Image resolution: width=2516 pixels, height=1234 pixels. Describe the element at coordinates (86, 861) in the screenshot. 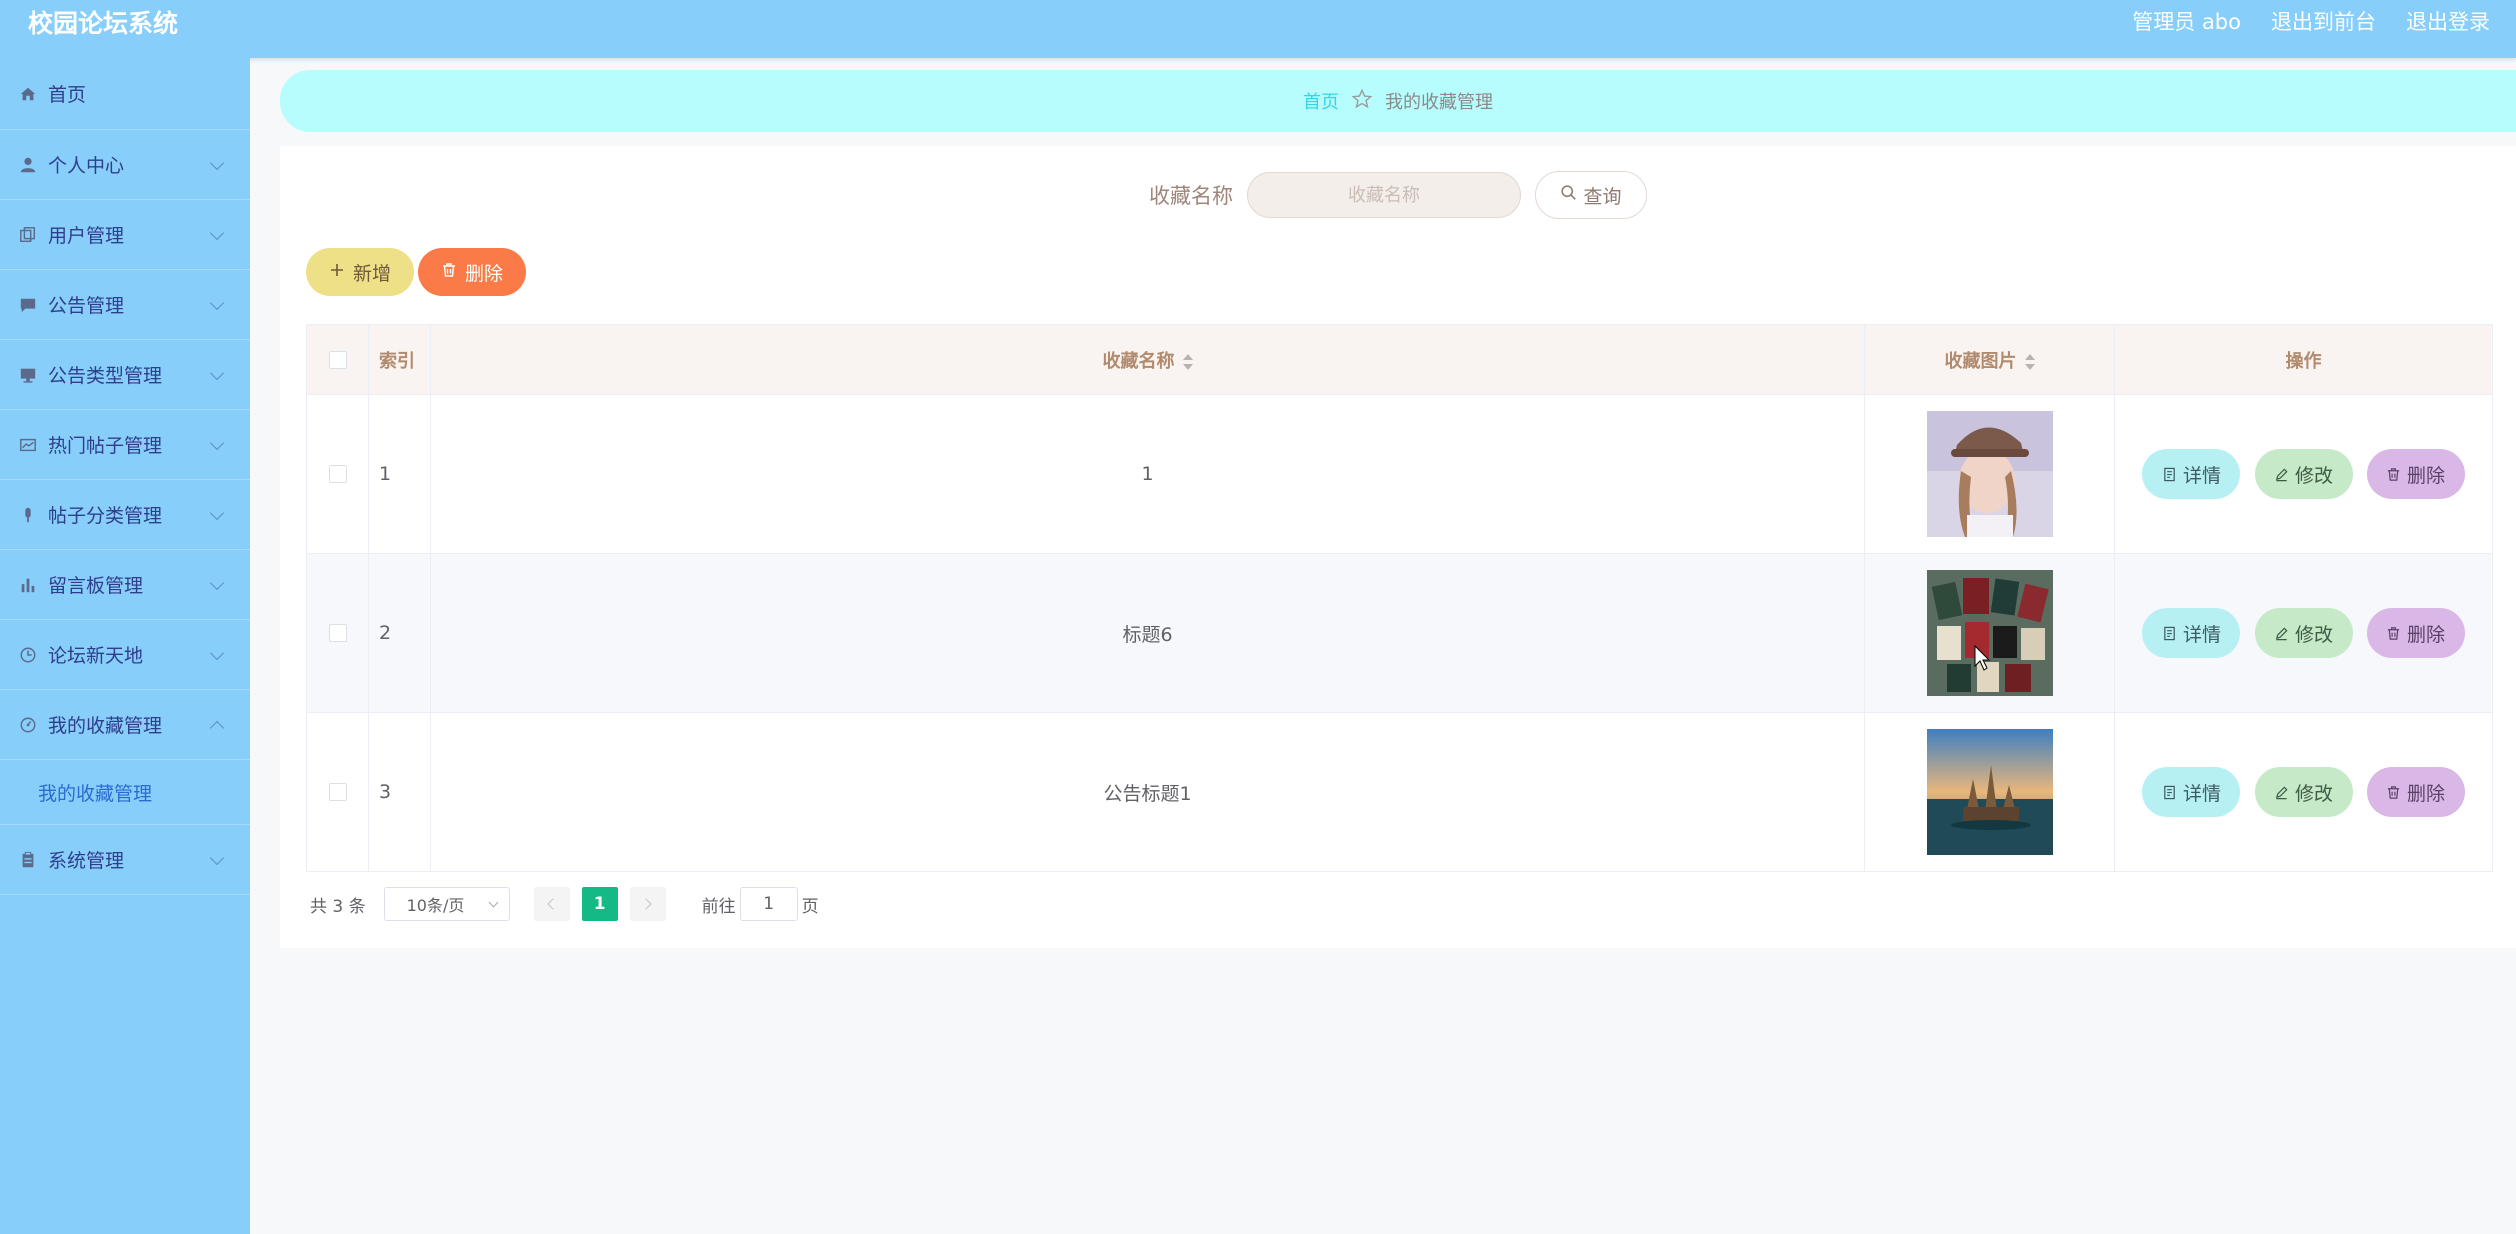

I see `sidebar-item-label: 系统管理` at that location.